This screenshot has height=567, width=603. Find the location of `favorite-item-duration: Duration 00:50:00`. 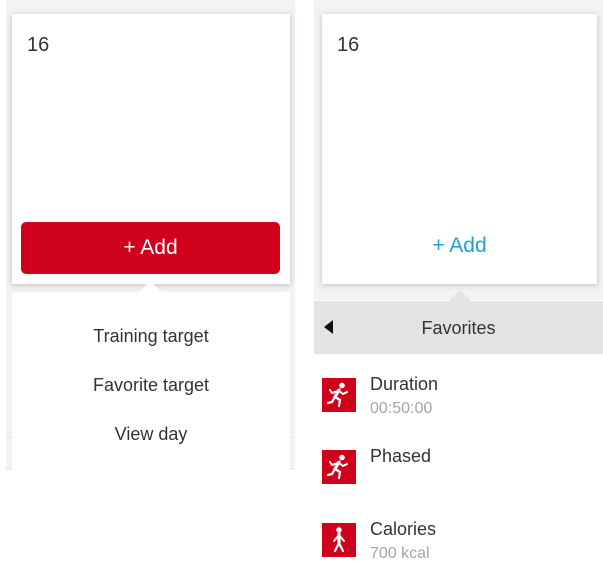

favorite-item-duration: Duration 00:50:00 is located at coordinates (457, 400).